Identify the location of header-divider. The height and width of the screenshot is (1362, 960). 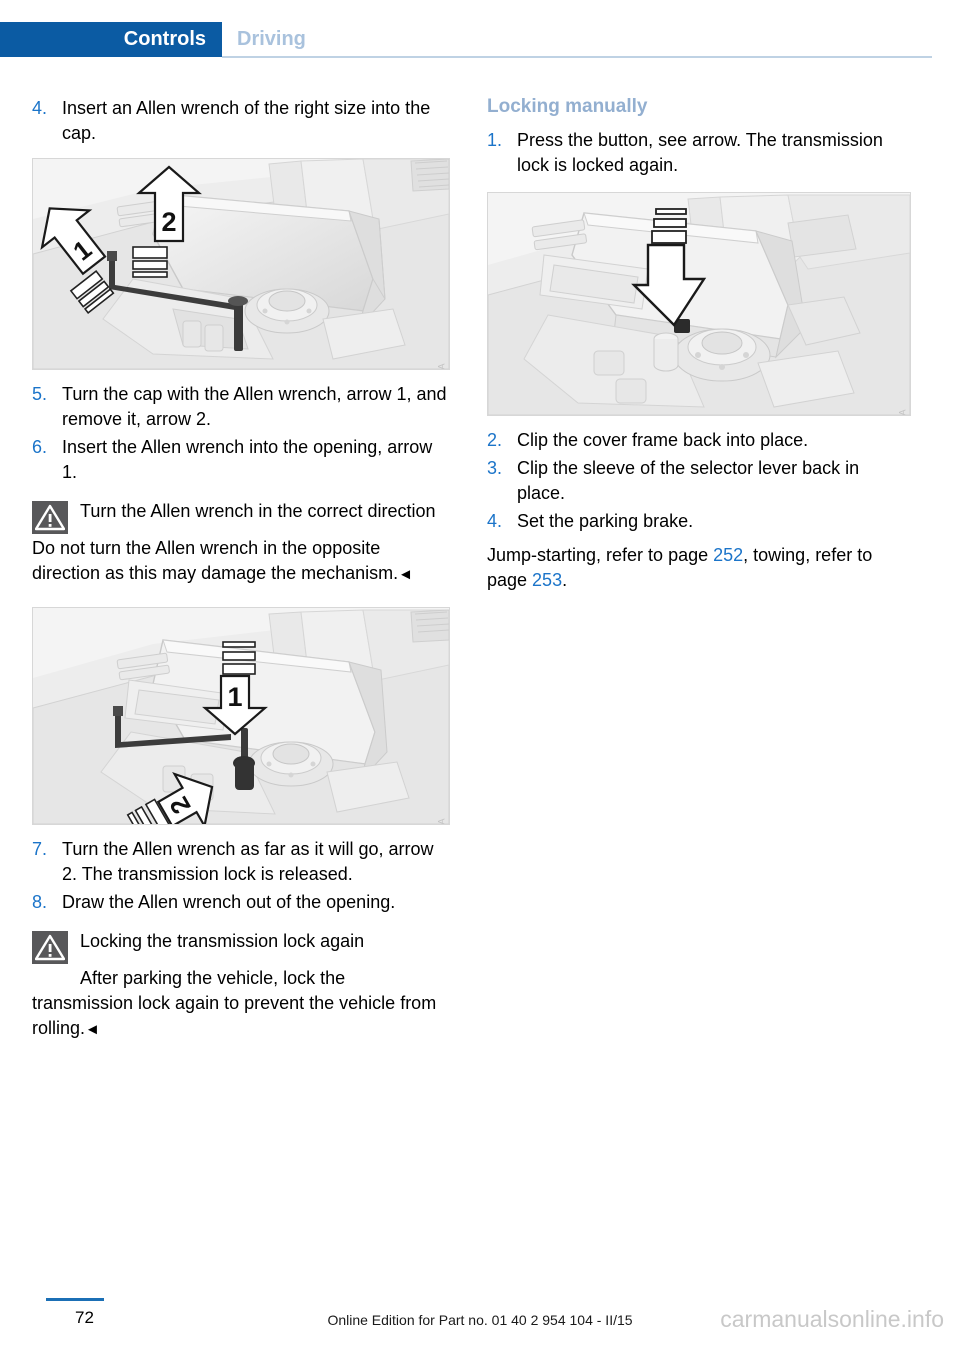
(577, 57).